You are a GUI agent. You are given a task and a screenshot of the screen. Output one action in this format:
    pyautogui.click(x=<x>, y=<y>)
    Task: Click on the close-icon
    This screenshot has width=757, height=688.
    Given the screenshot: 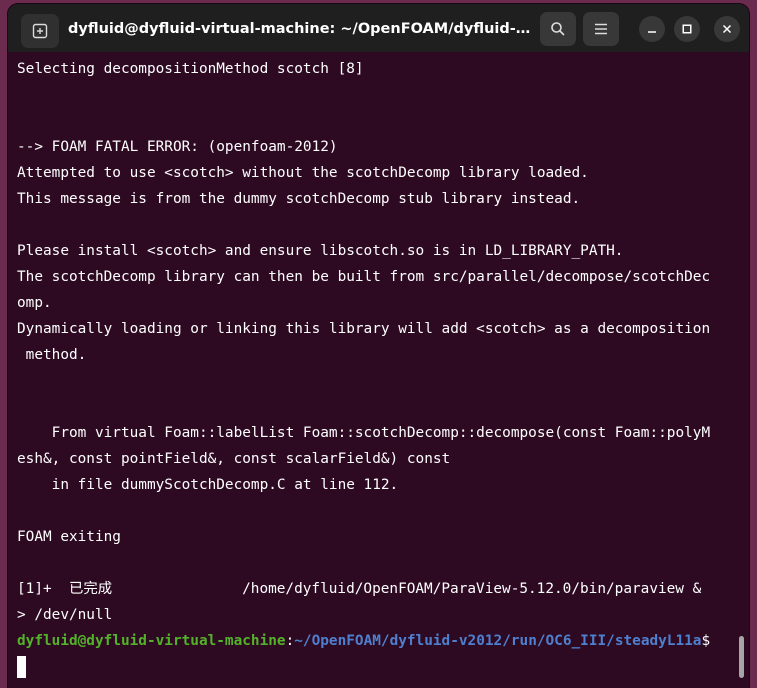 What is the action you would take?
    pyautogui.click(x=727, y=29)
    